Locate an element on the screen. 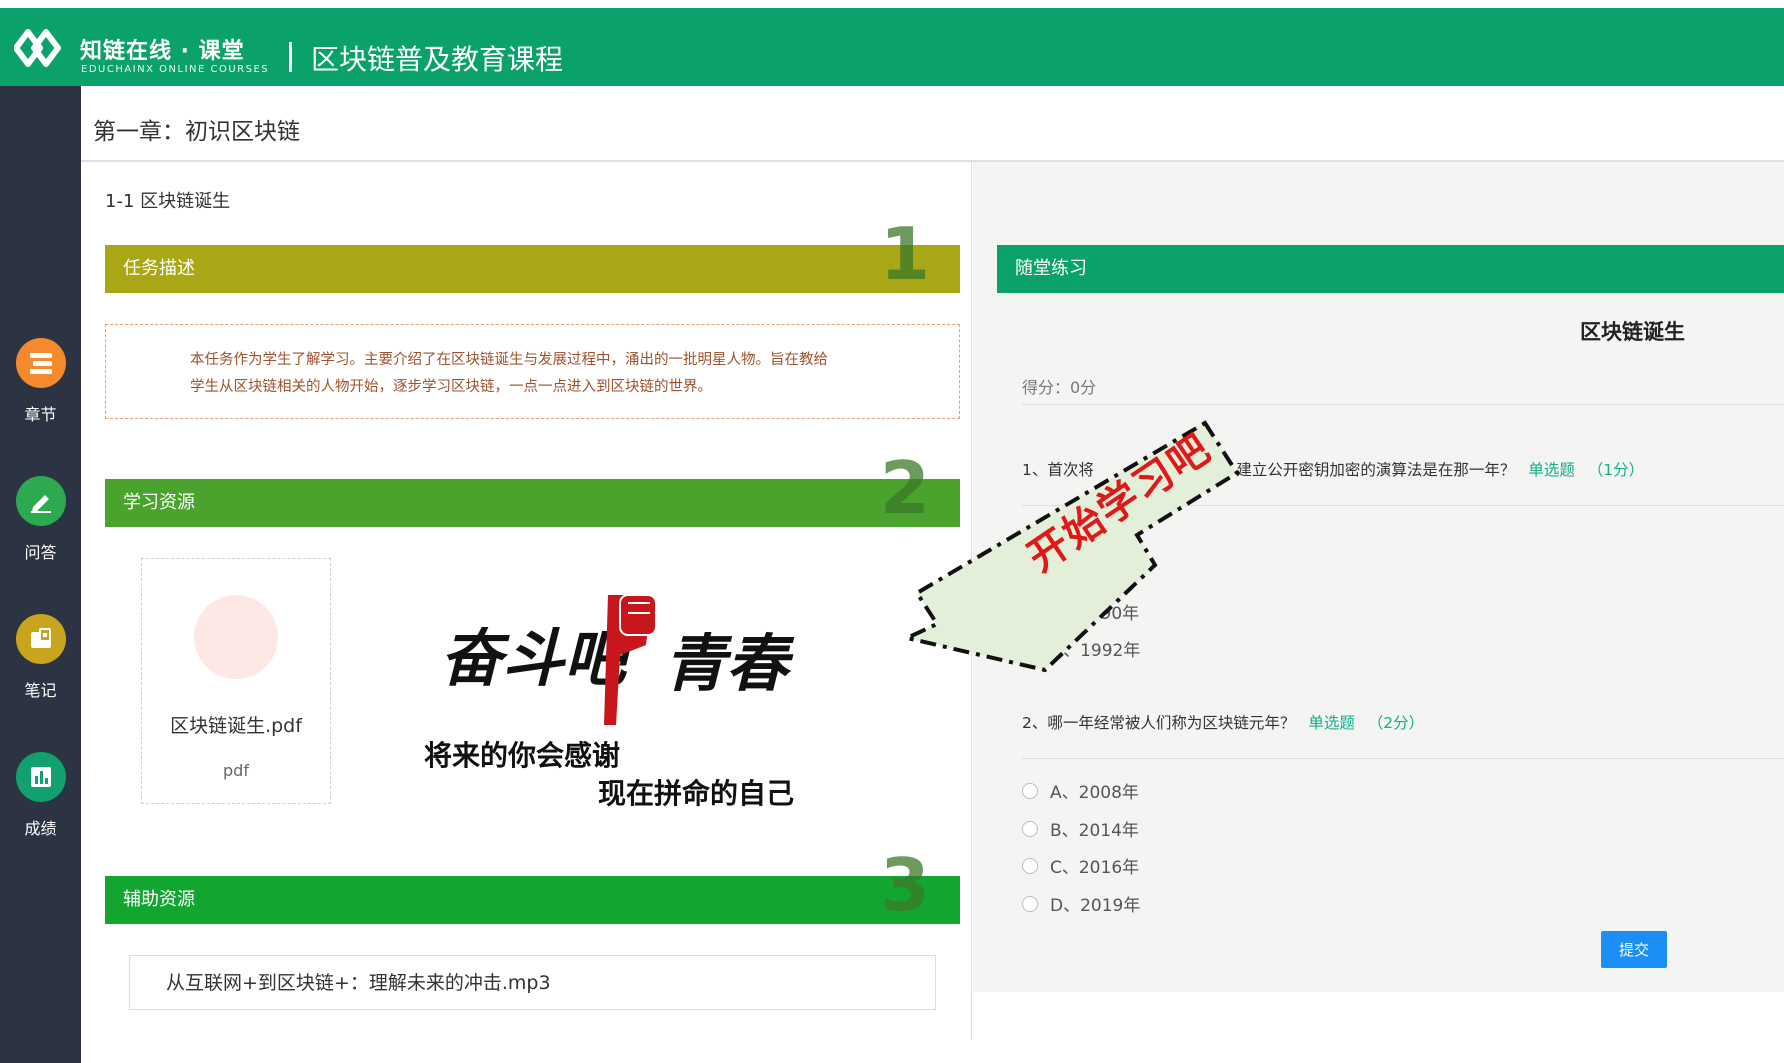 This screenshot has height=1063, width=1784. logo-text: 知链在线 · 课堂 is located at coordinates (162, 51).